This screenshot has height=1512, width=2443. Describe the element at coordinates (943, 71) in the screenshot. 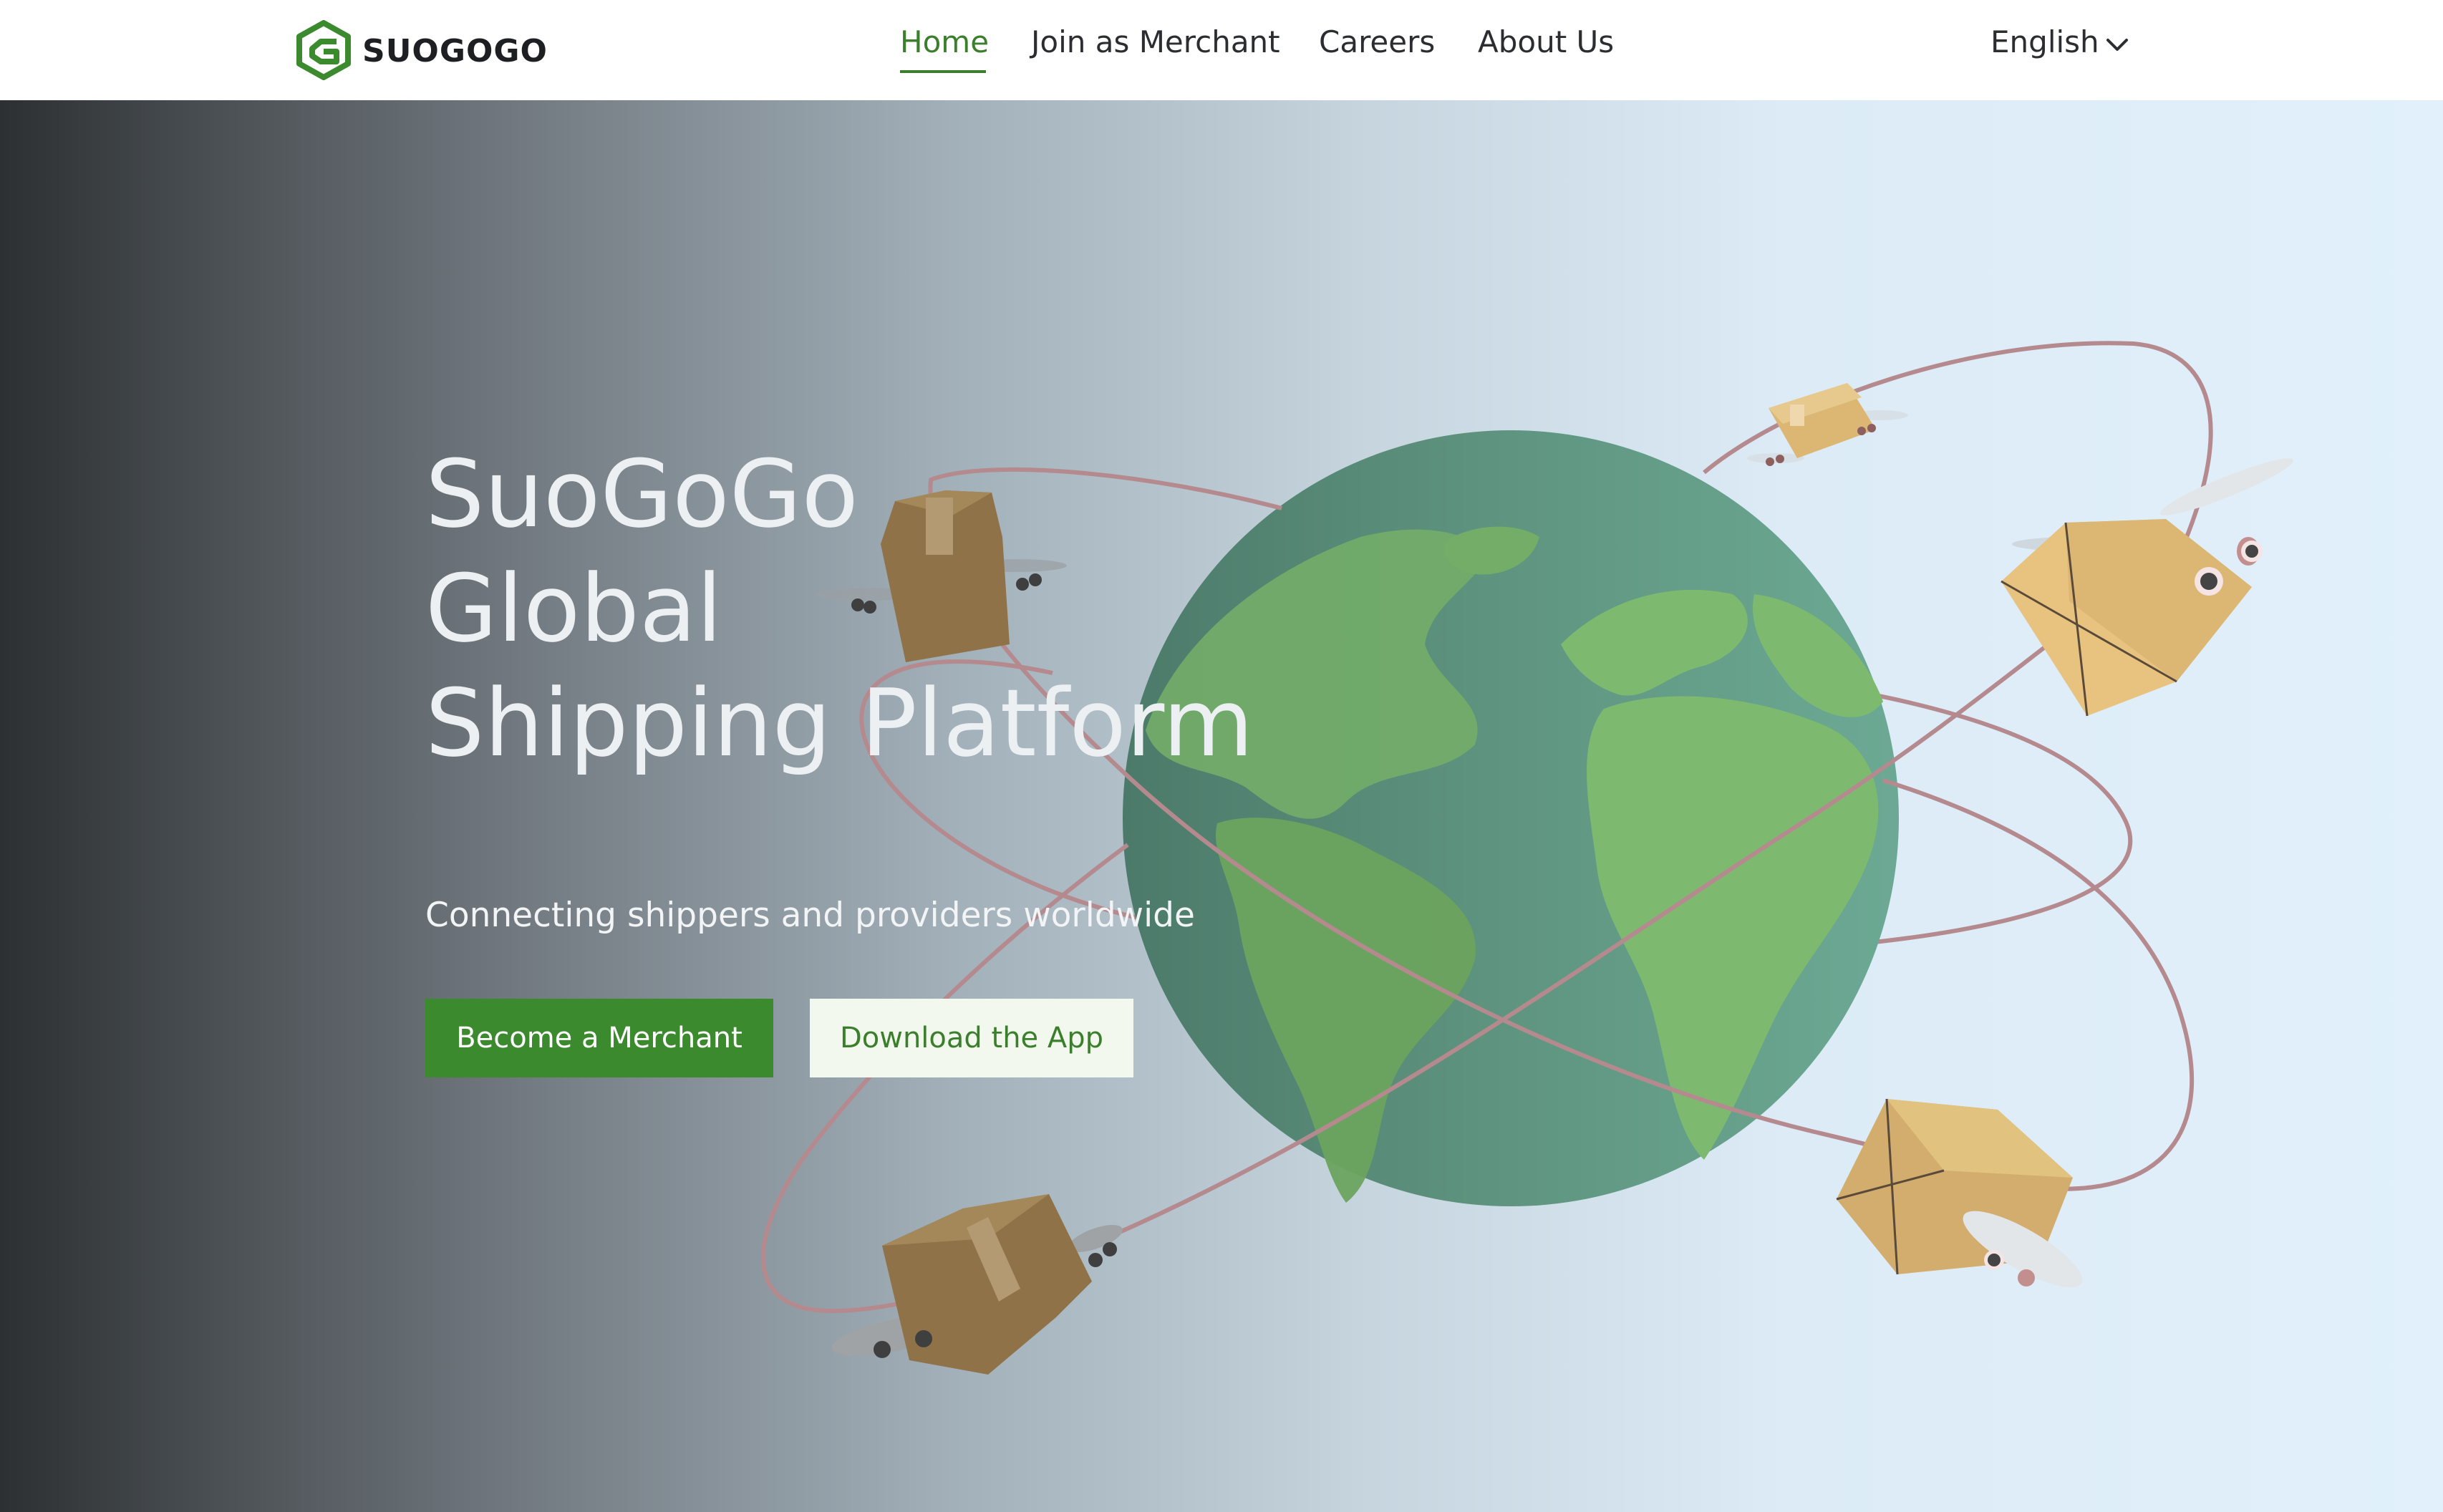

I see `active-nav-indicator` at that location.